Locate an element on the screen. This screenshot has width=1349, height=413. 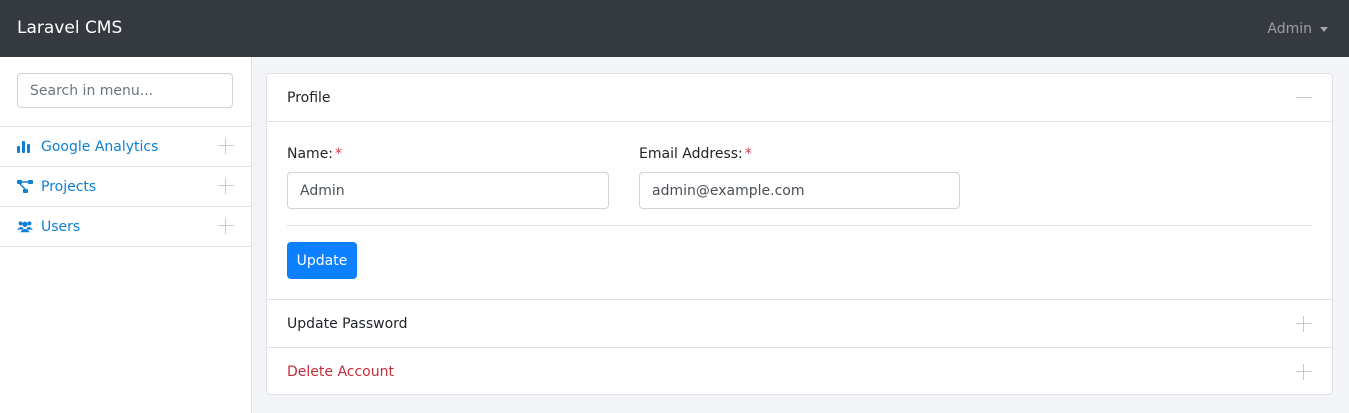
form-divider is located at coordinates (799, 225).